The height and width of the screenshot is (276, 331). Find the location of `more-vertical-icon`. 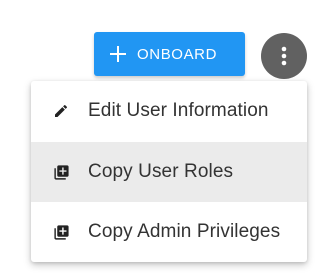

more-vertical-icon is located at coordinates (284, 56).